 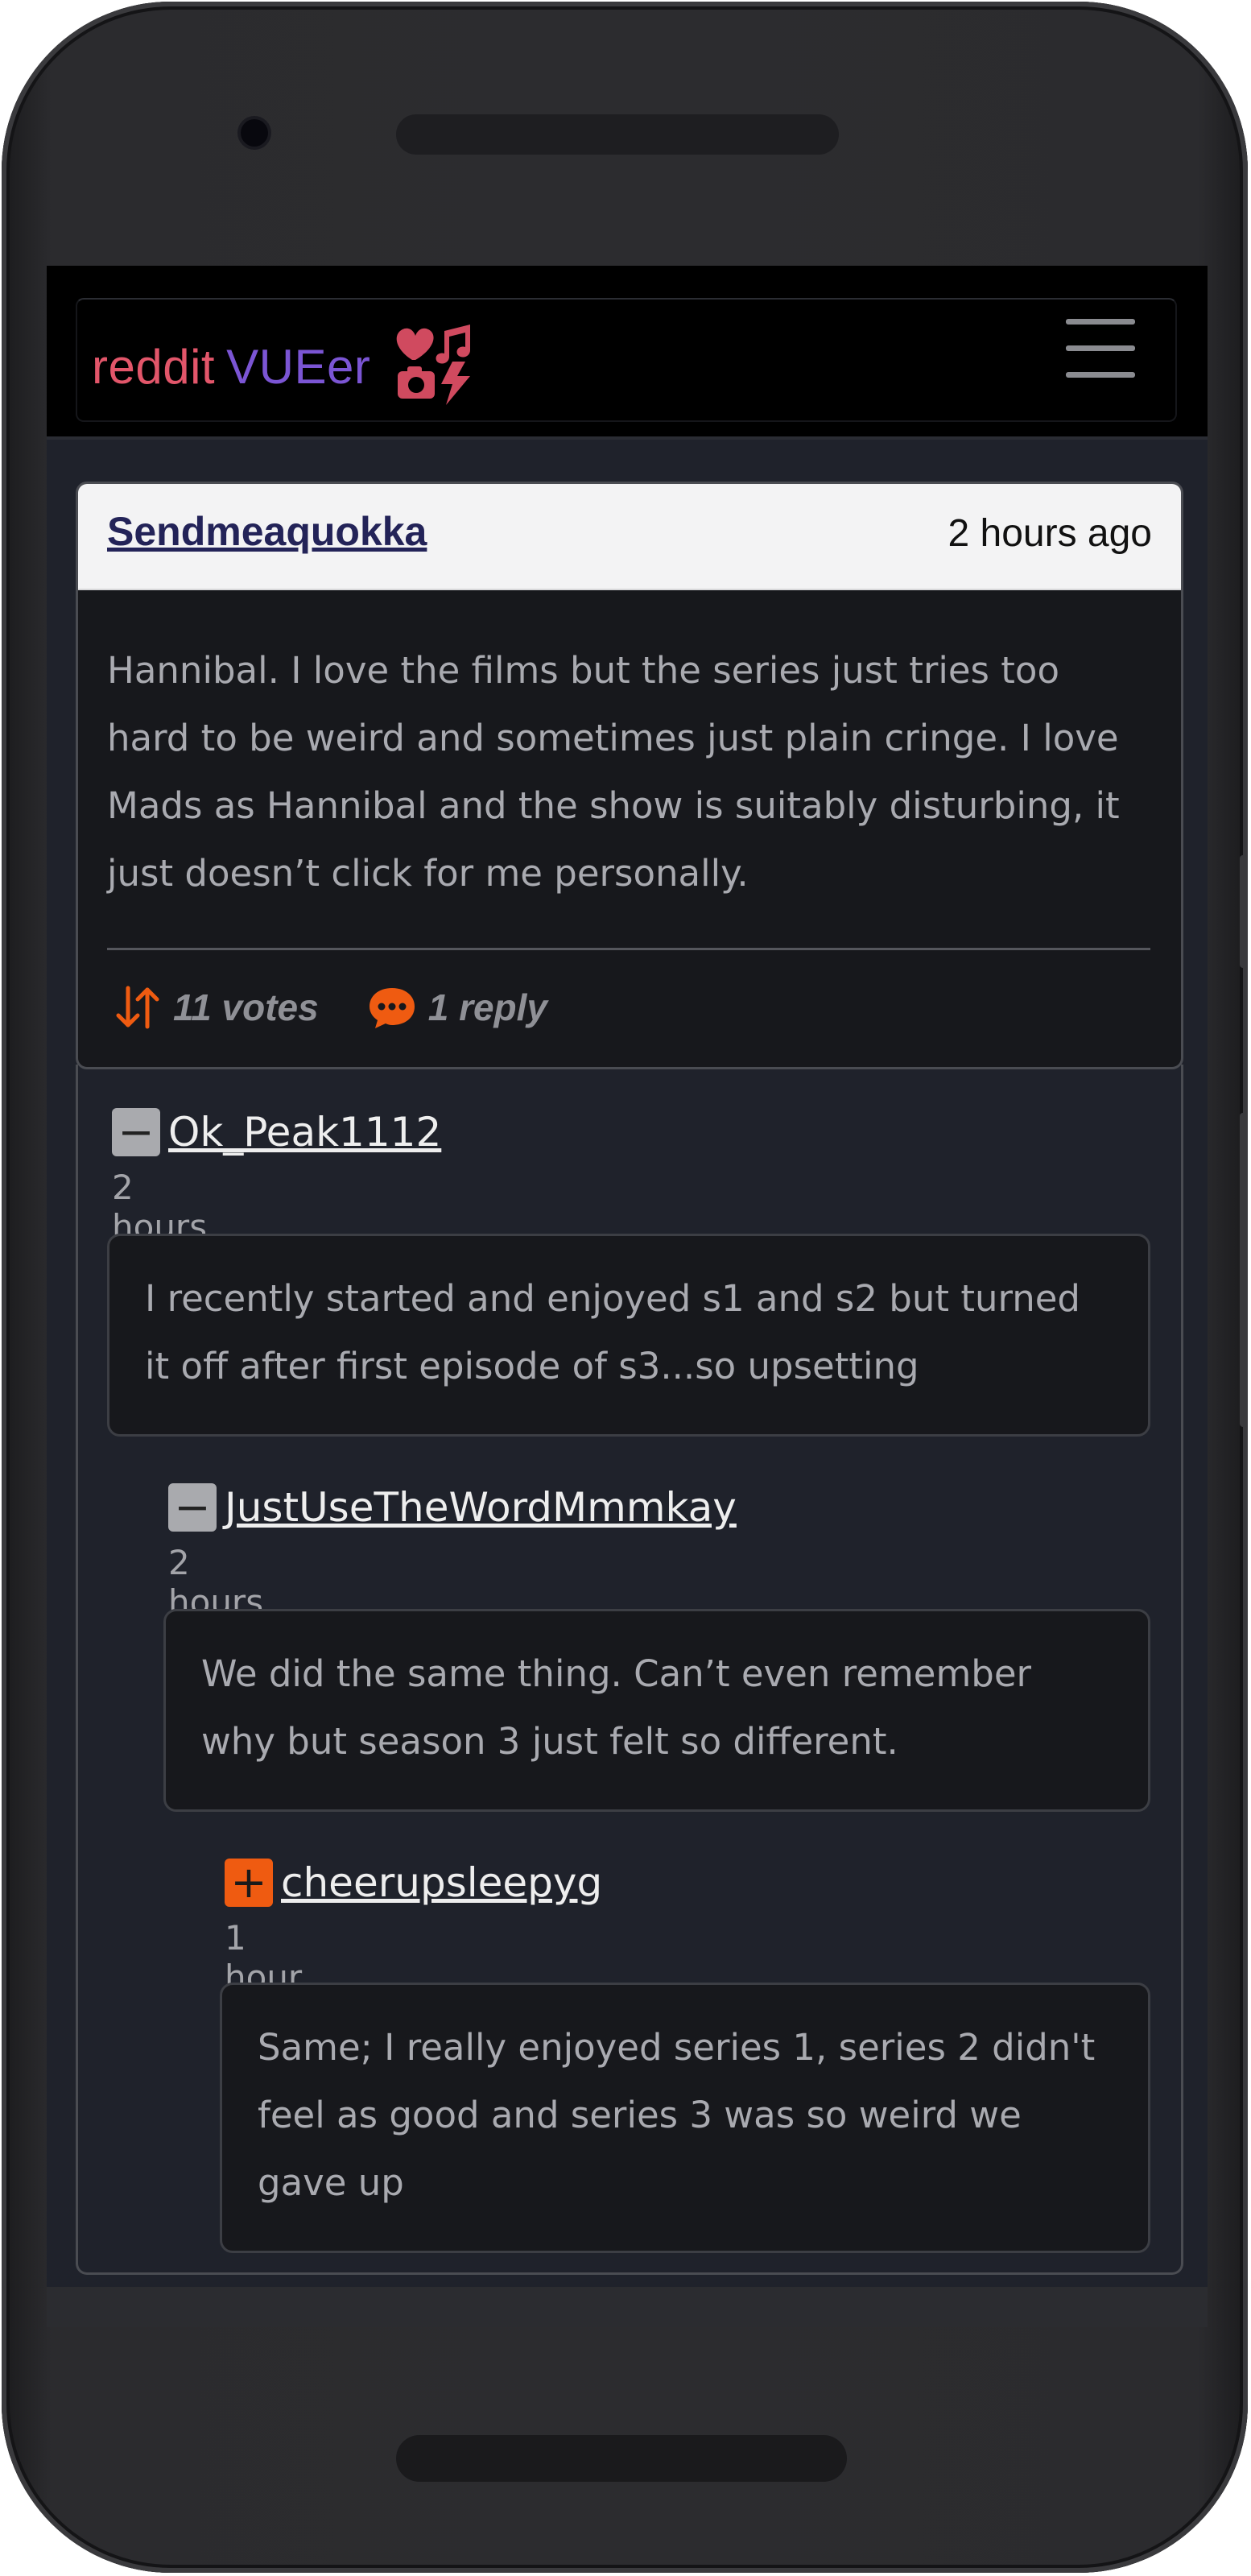 I want to click on comment-body-line: why but season 3 just felt so different., so click(x=549, y=1742).